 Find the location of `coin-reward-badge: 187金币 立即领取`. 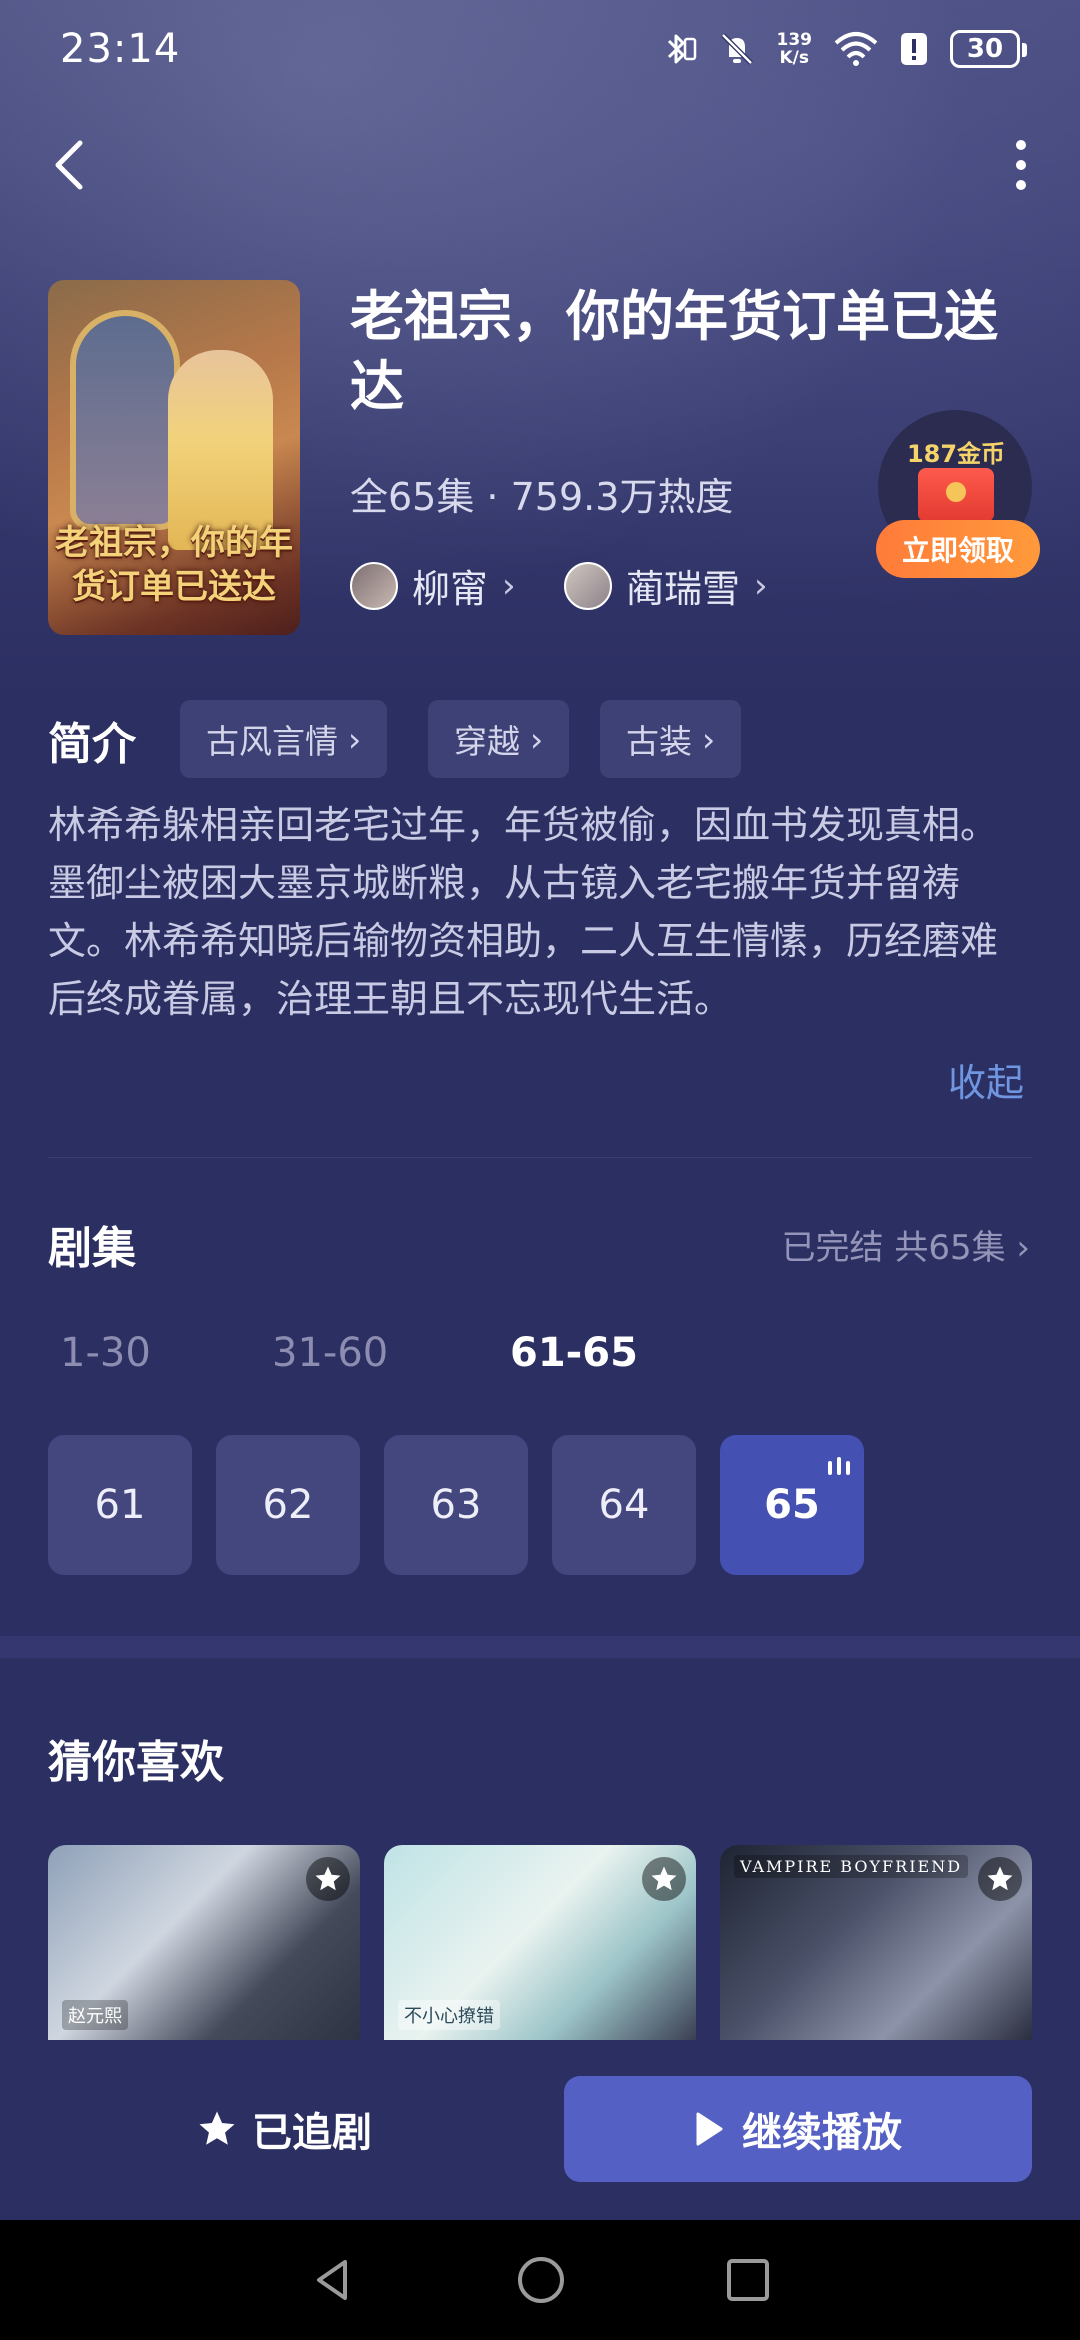

coin-reward-badge: 187金币 立即领取 is located at coordinates (958, 495).